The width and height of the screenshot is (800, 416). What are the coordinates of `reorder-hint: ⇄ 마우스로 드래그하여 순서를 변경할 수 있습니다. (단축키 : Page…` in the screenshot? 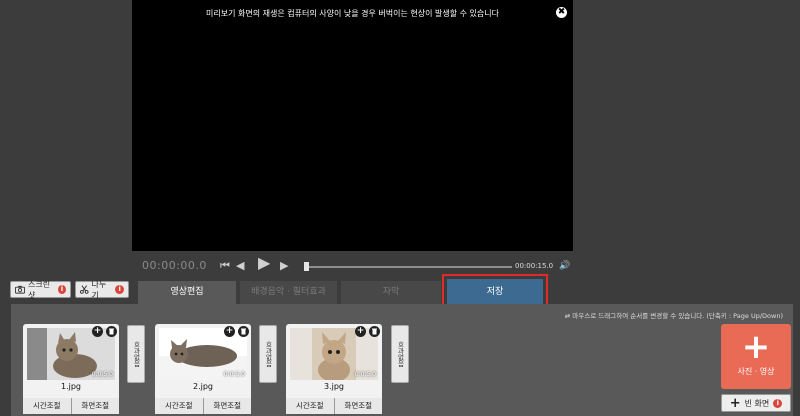 It's located at (673, 316).